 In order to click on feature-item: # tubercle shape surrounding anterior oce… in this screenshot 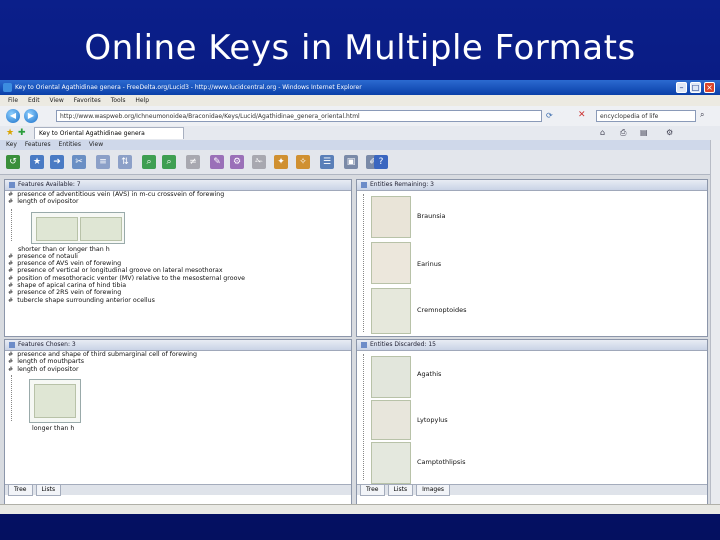, I will do `click(178, 300)`.